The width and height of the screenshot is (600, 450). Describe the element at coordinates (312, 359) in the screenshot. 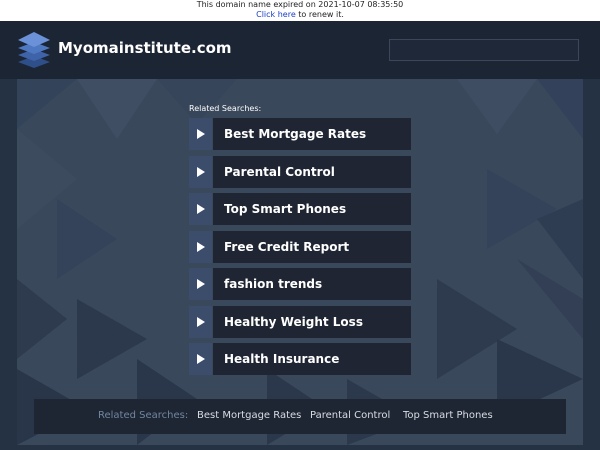

I see `related-link-label: Health Insurance` at that location.